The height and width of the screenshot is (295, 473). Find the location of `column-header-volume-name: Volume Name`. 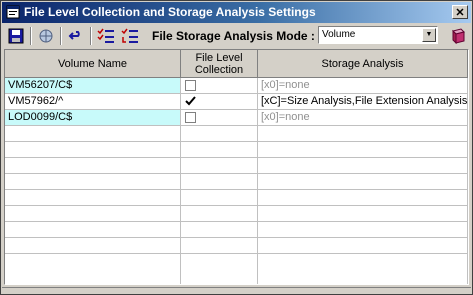

column-header-volume-name: Volume Name is located at coordinates (93, 64).